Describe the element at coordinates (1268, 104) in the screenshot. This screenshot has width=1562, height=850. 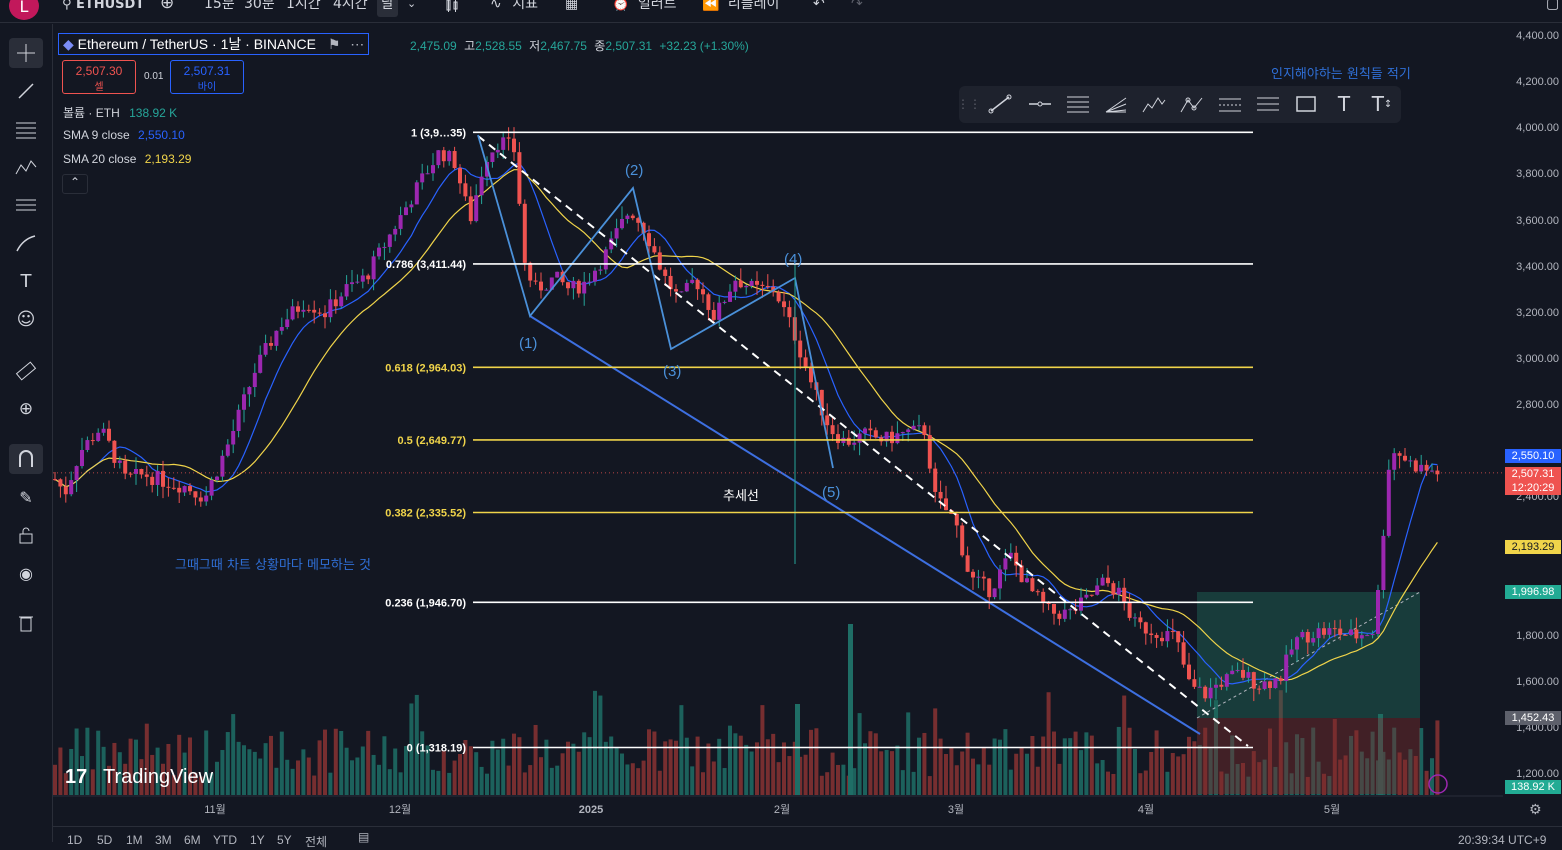
I see `regression-channel-icon` at that location.